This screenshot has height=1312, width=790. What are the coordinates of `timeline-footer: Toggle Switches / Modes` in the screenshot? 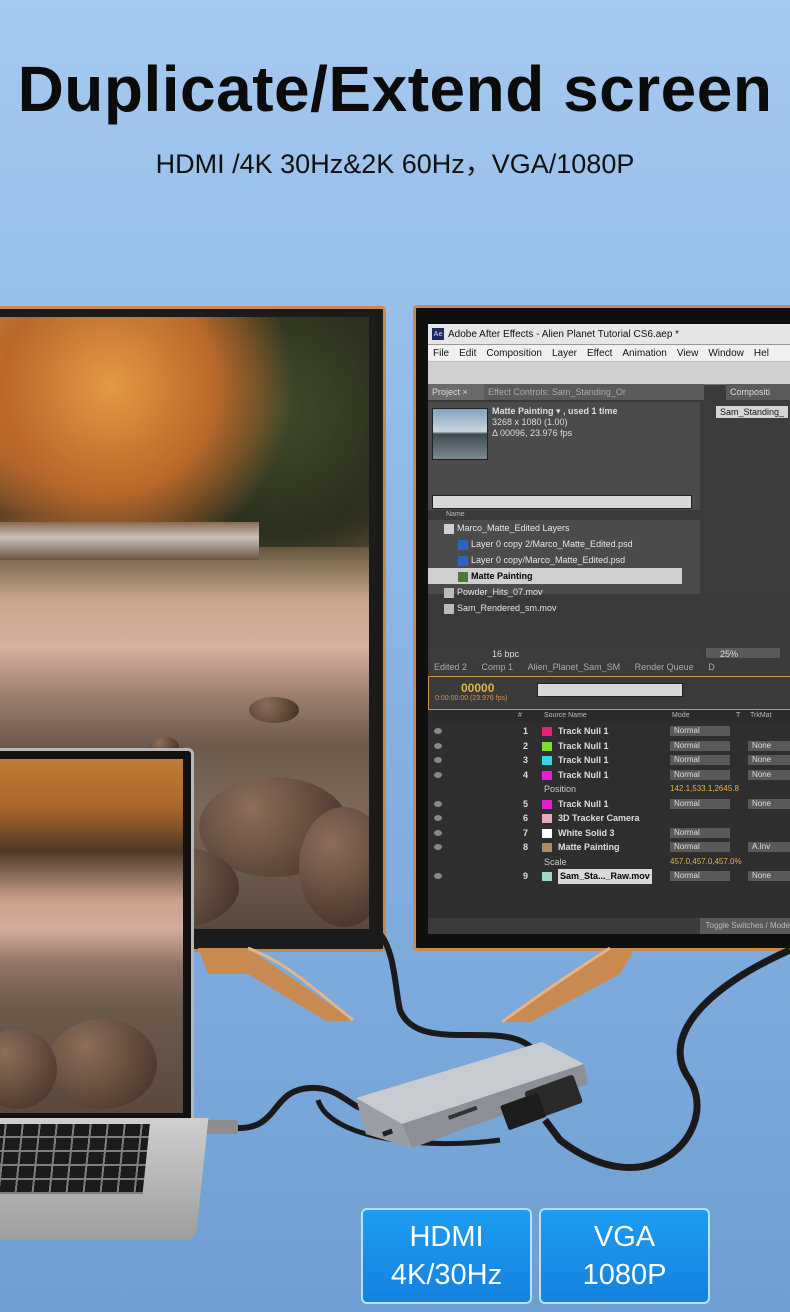 It's located at (609, 926).